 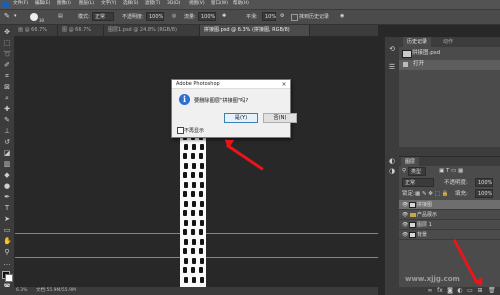 What do you see at coordinates (418, 182) in the screenshot?
I see `blend-mode-select: 正常` at bounding box center [418, 182].